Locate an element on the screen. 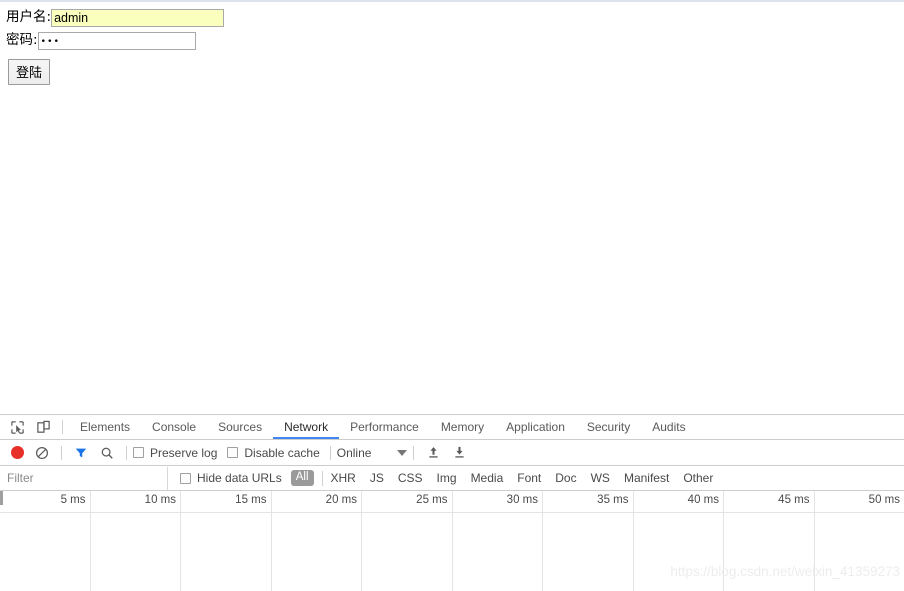  tab-console: Console is located at coordinates (174, 427).